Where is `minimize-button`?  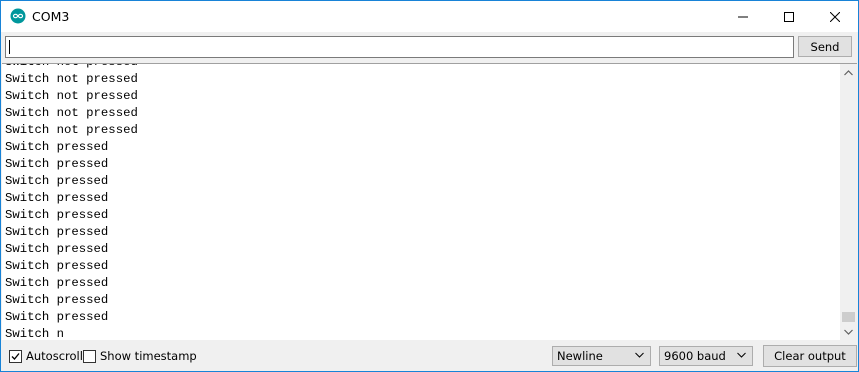 minimize-button is located at coordinates (743, 16).